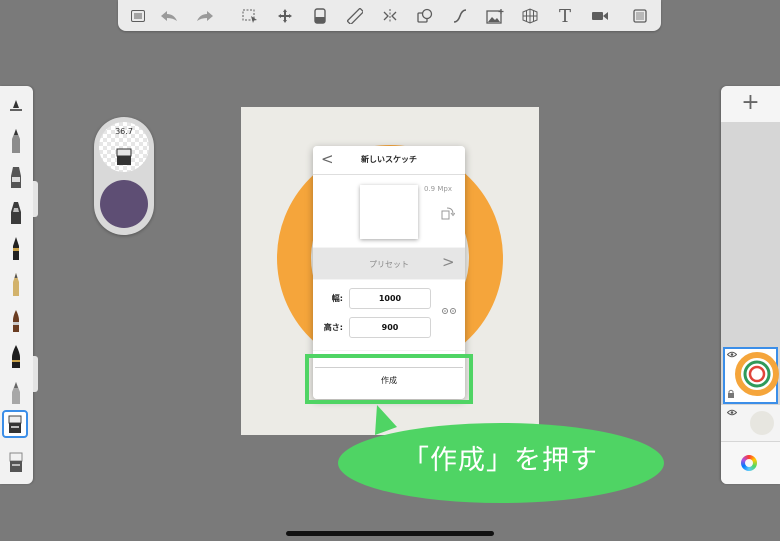 This screenshot has height=541, width=780. Describe the element at coordinates (495, 16) in the screenshot. I see `image-icon` at that location.